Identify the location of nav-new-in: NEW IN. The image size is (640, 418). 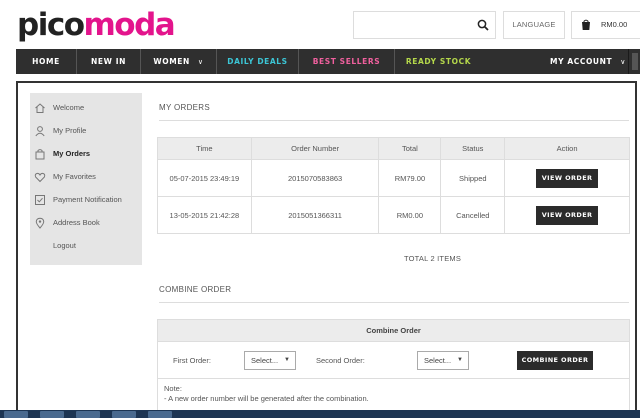
(108, 61).